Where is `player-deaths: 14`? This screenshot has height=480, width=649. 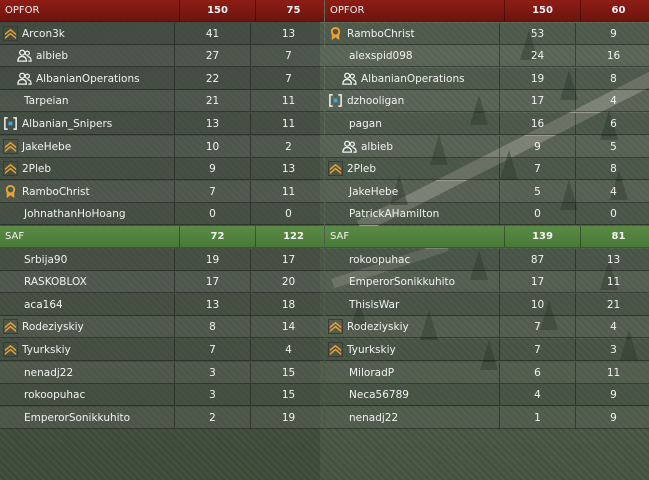
player-deaths: 14 is located at coordinates (288, 326).